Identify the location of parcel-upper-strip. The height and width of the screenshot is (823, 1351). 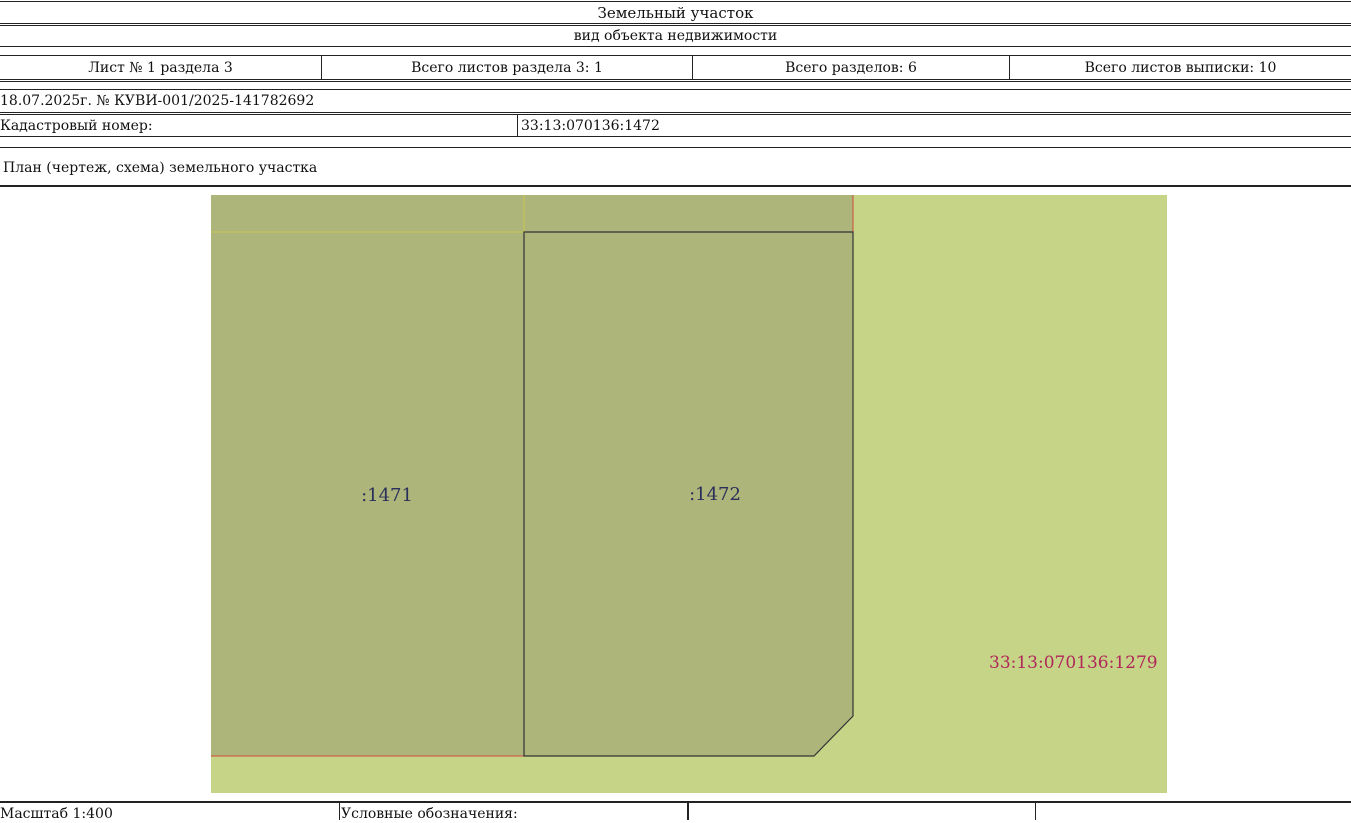
(688, 213).